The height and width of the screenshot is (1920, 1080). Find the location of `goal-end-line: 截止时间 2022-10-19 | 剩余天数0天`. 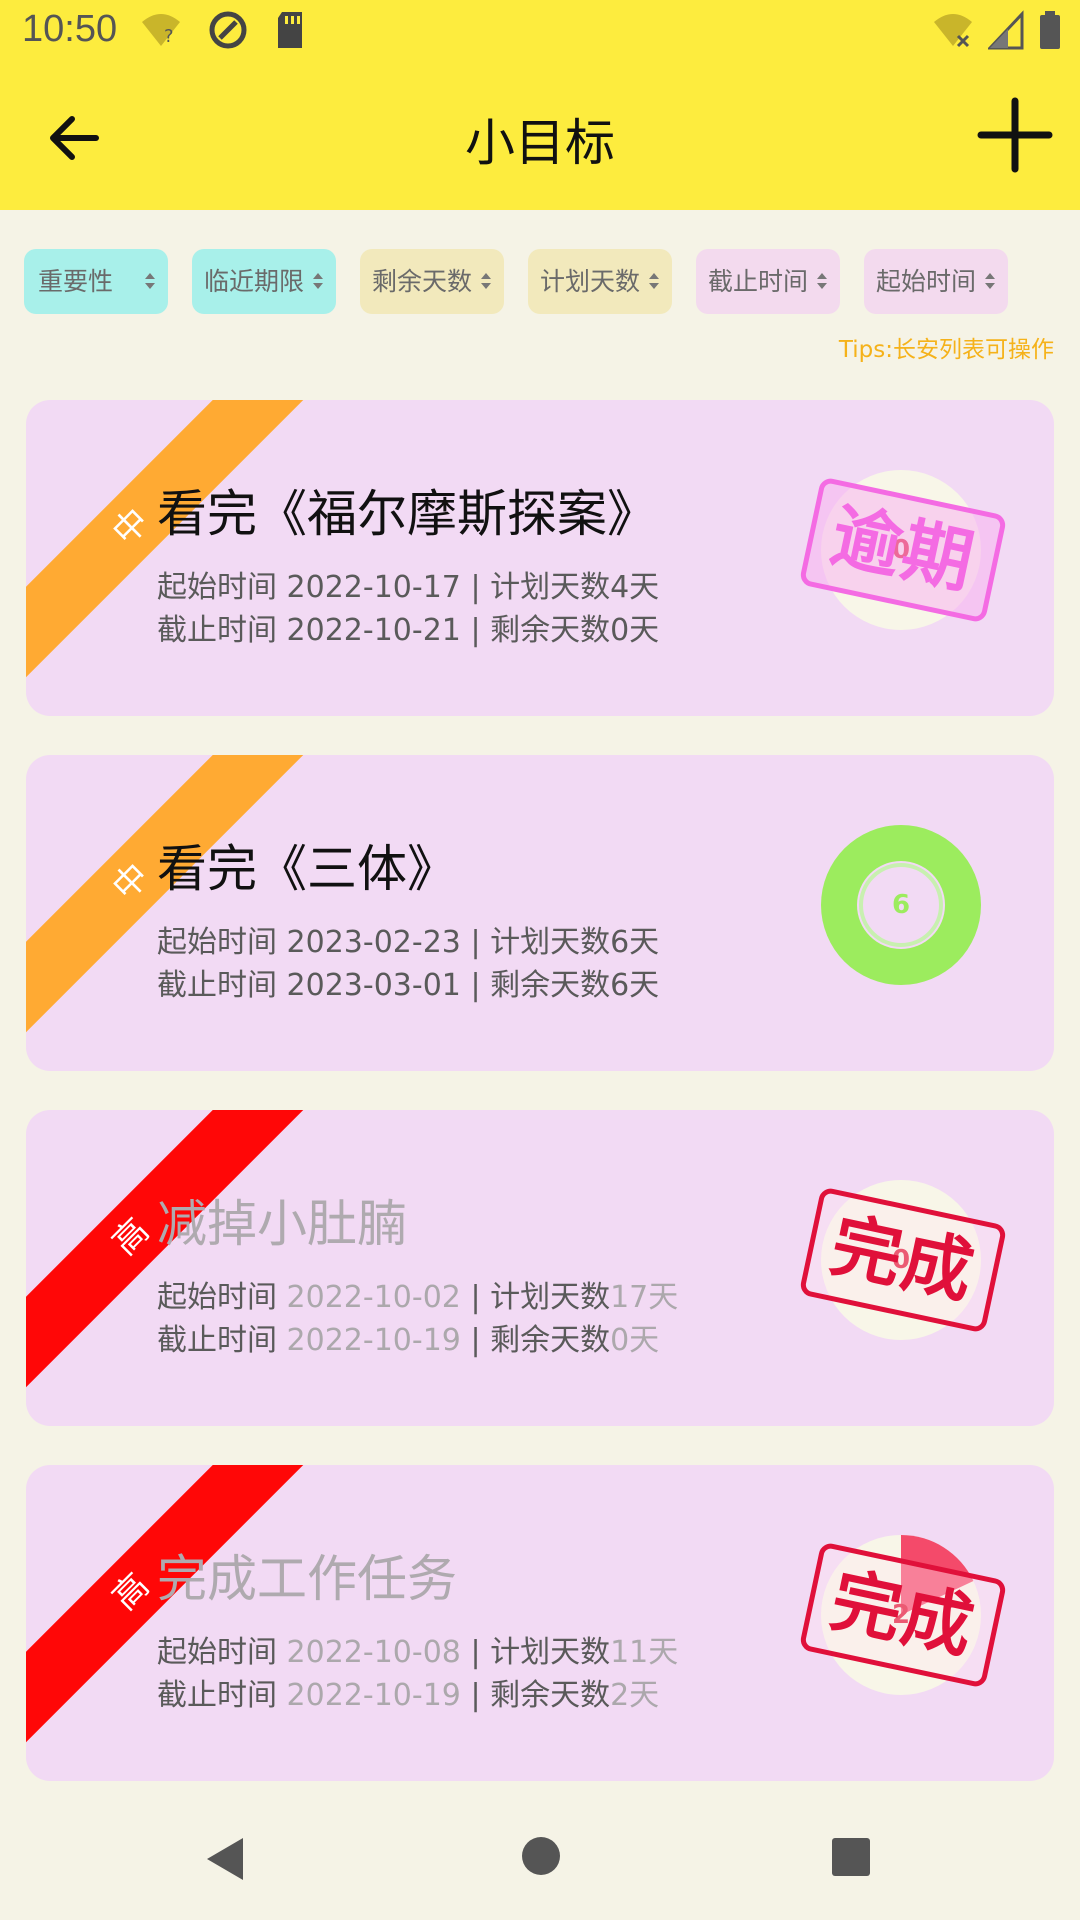

goal-end-line: 截止时间 2022-10-19 | 剩余天数0天 is located at coordinates (408, 1340).